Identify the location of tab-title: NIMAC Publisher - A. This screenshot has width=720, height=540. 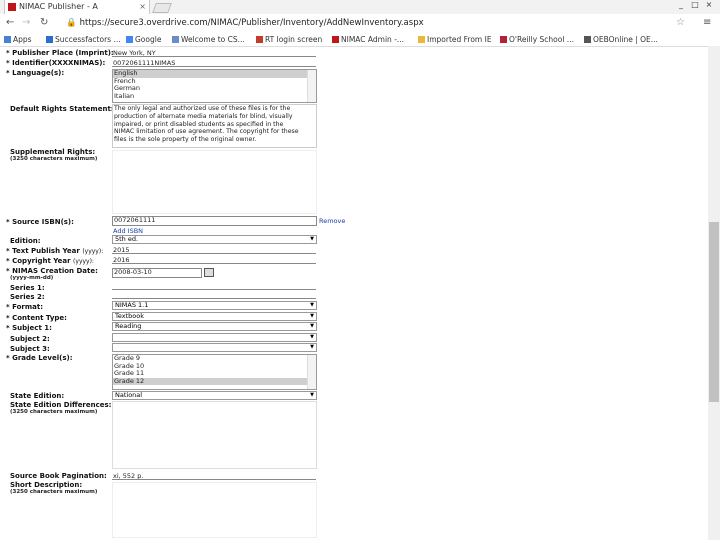
(58, 6).